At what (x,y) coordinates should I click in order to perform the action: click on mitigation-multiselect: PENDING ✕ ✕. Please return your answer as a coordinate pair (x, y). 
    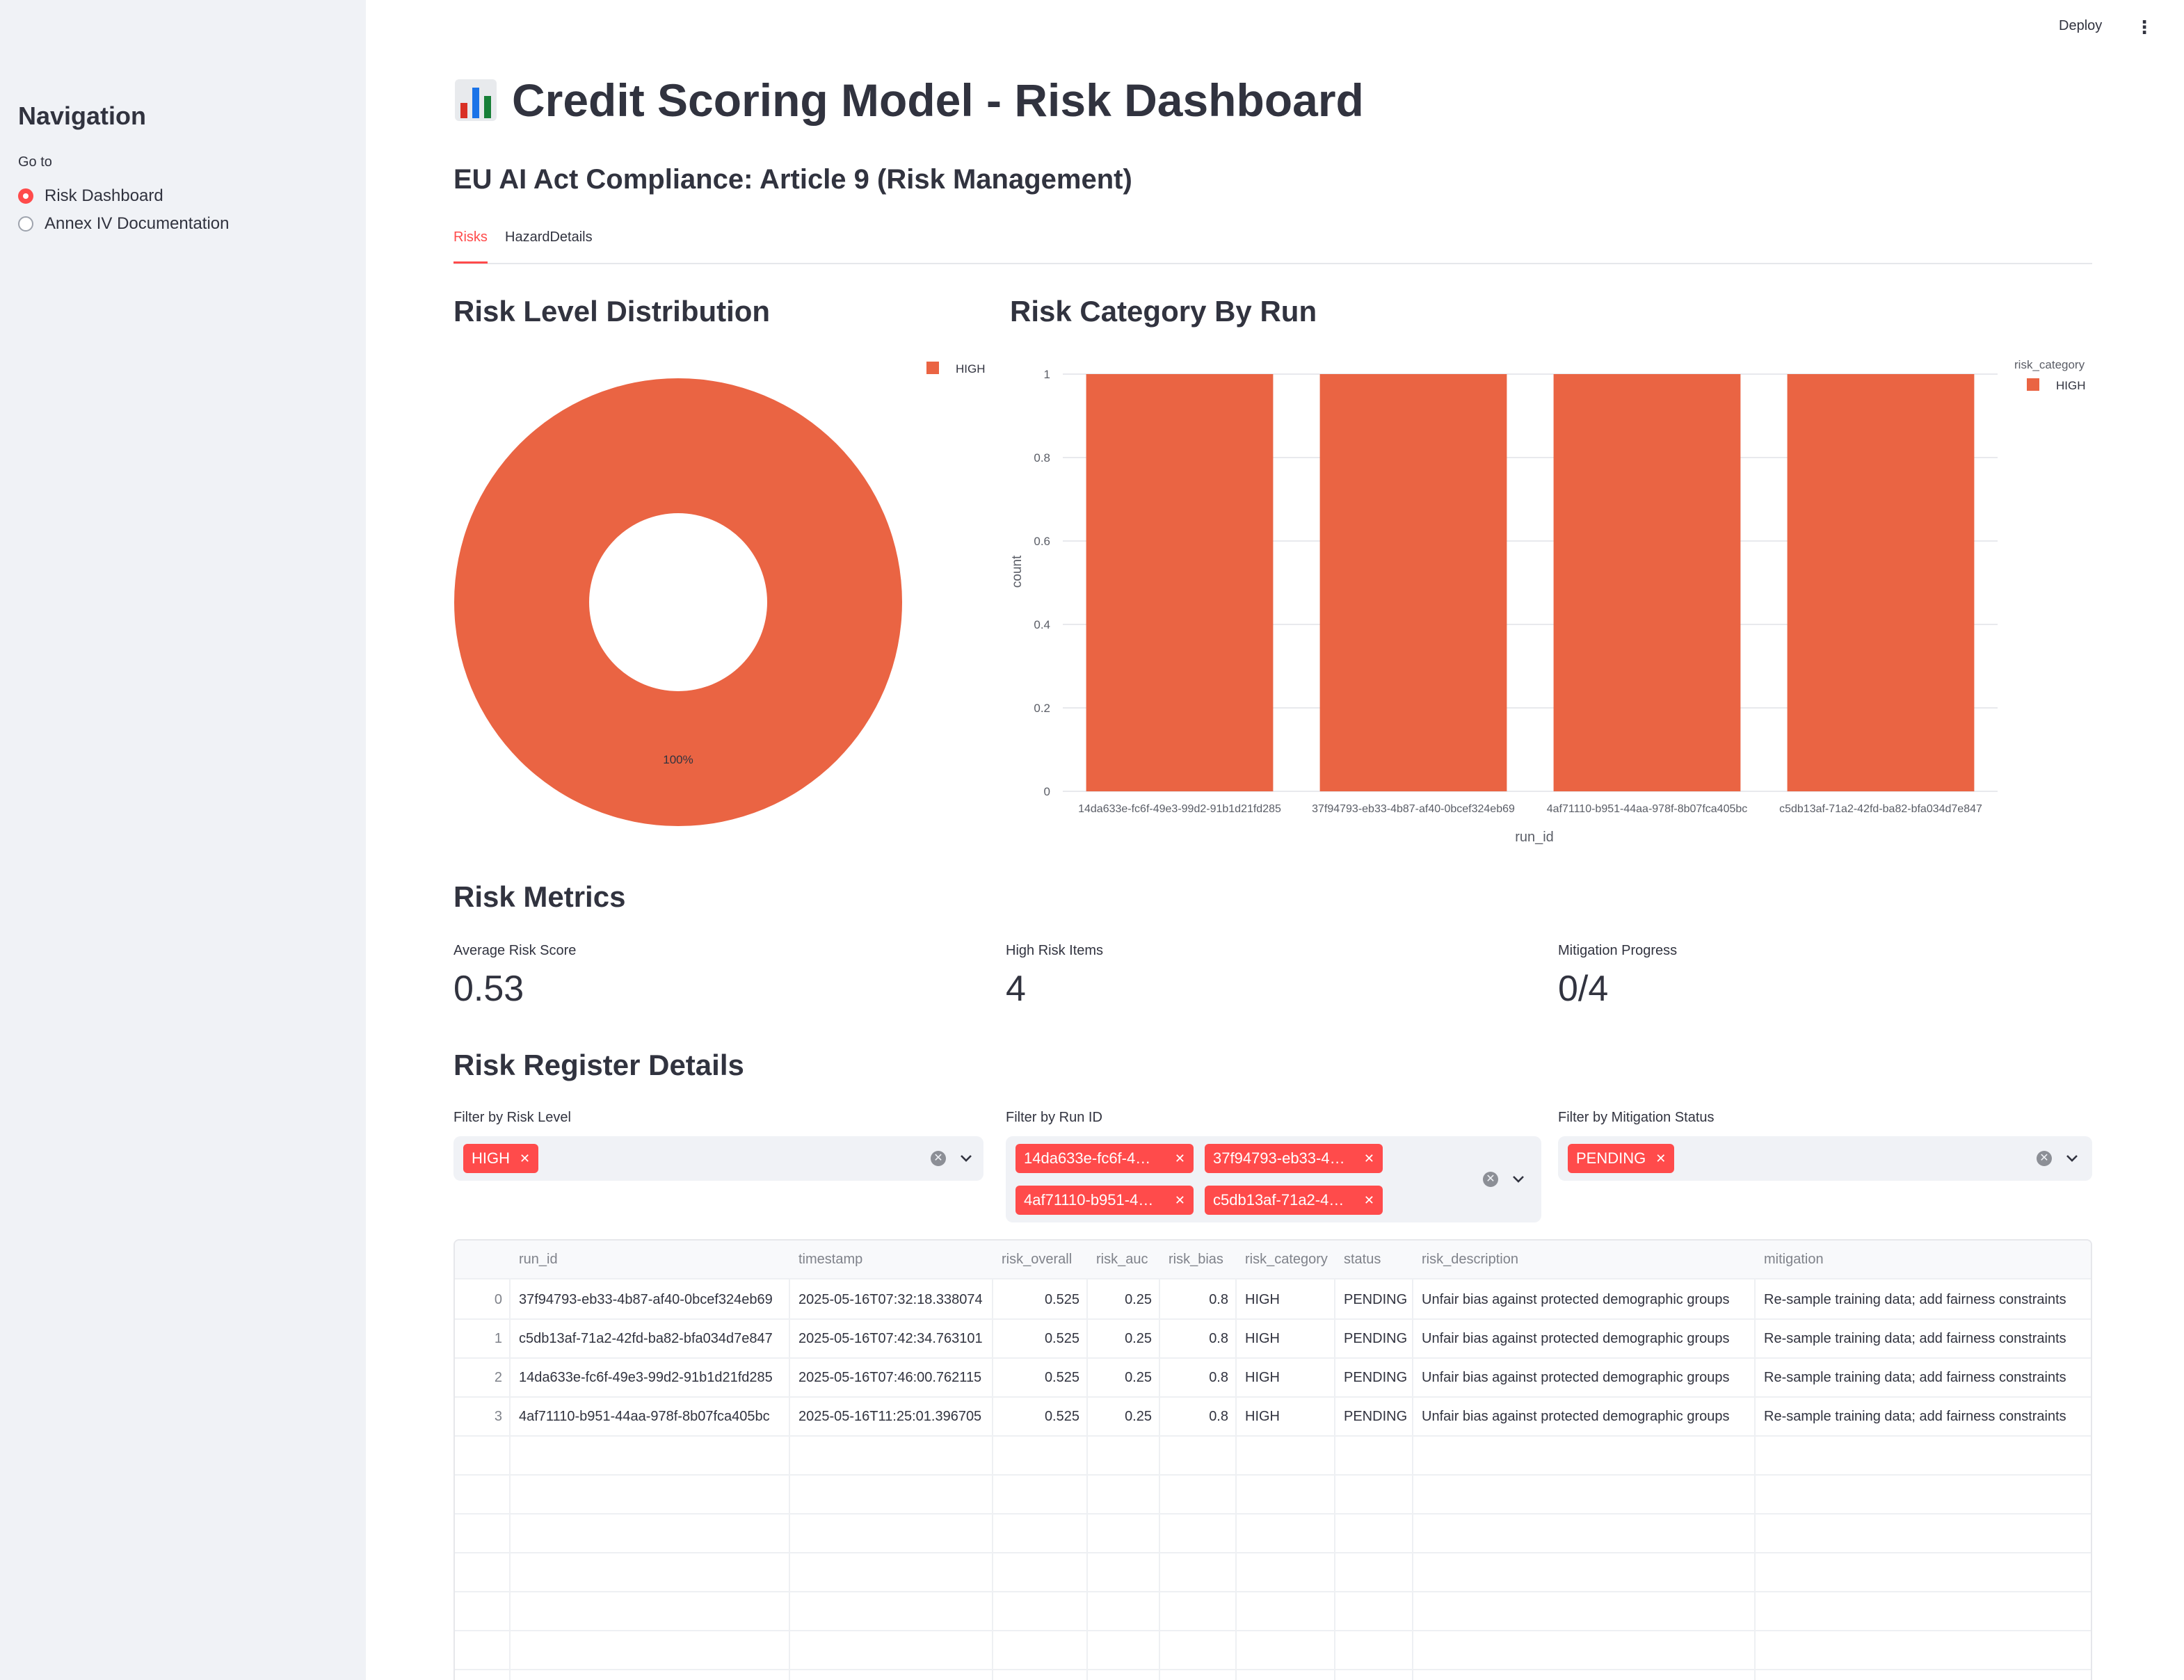
    Looking at the image, I should click on (1825, 1158).